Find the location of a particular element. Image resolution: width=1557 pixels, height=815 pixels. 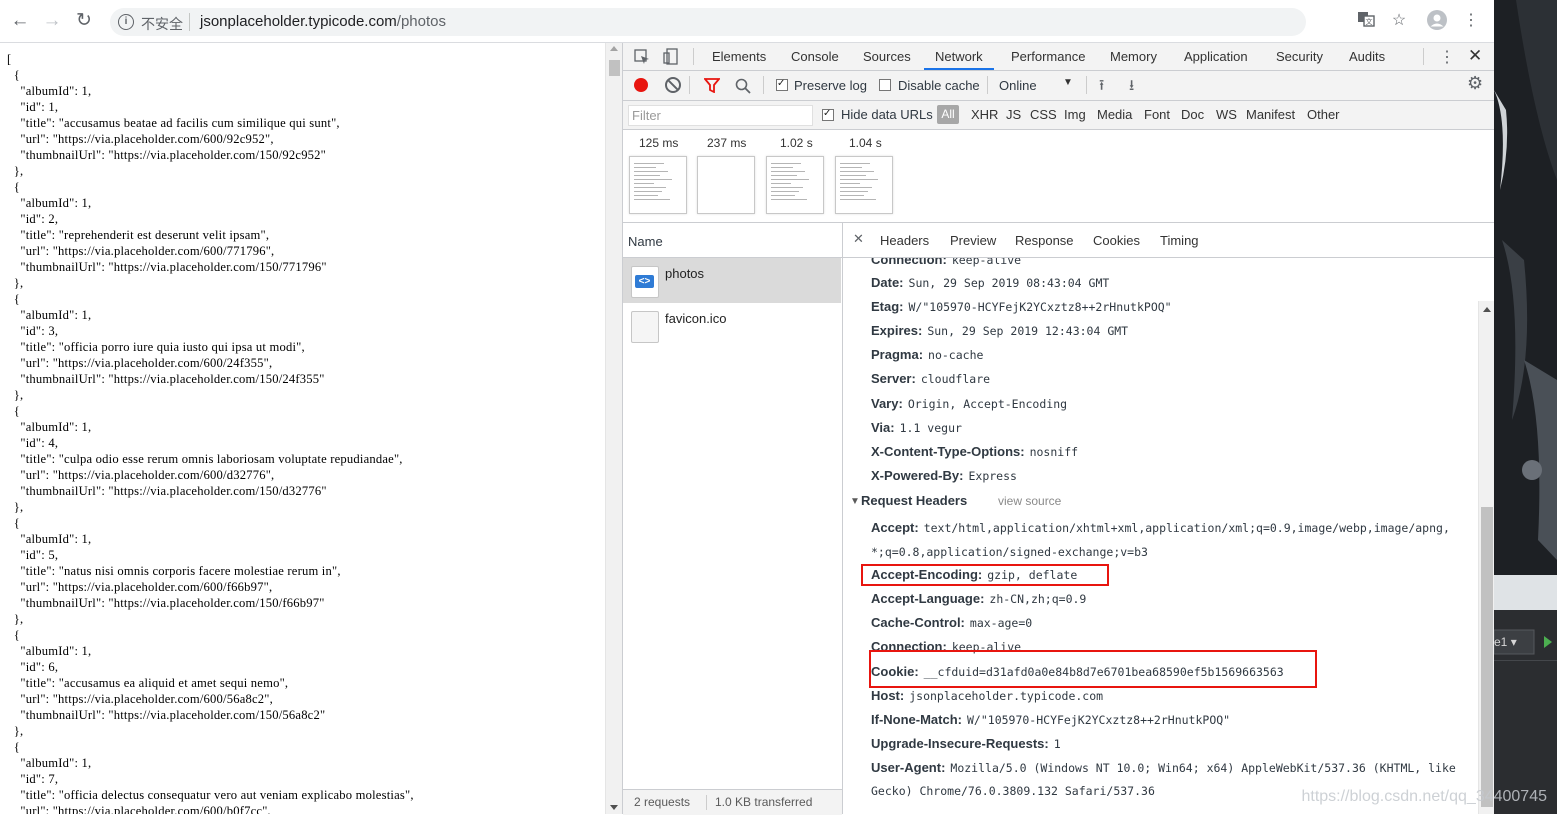

collapse-triangle-icon: ▼ is located at coordinates (855, 501).